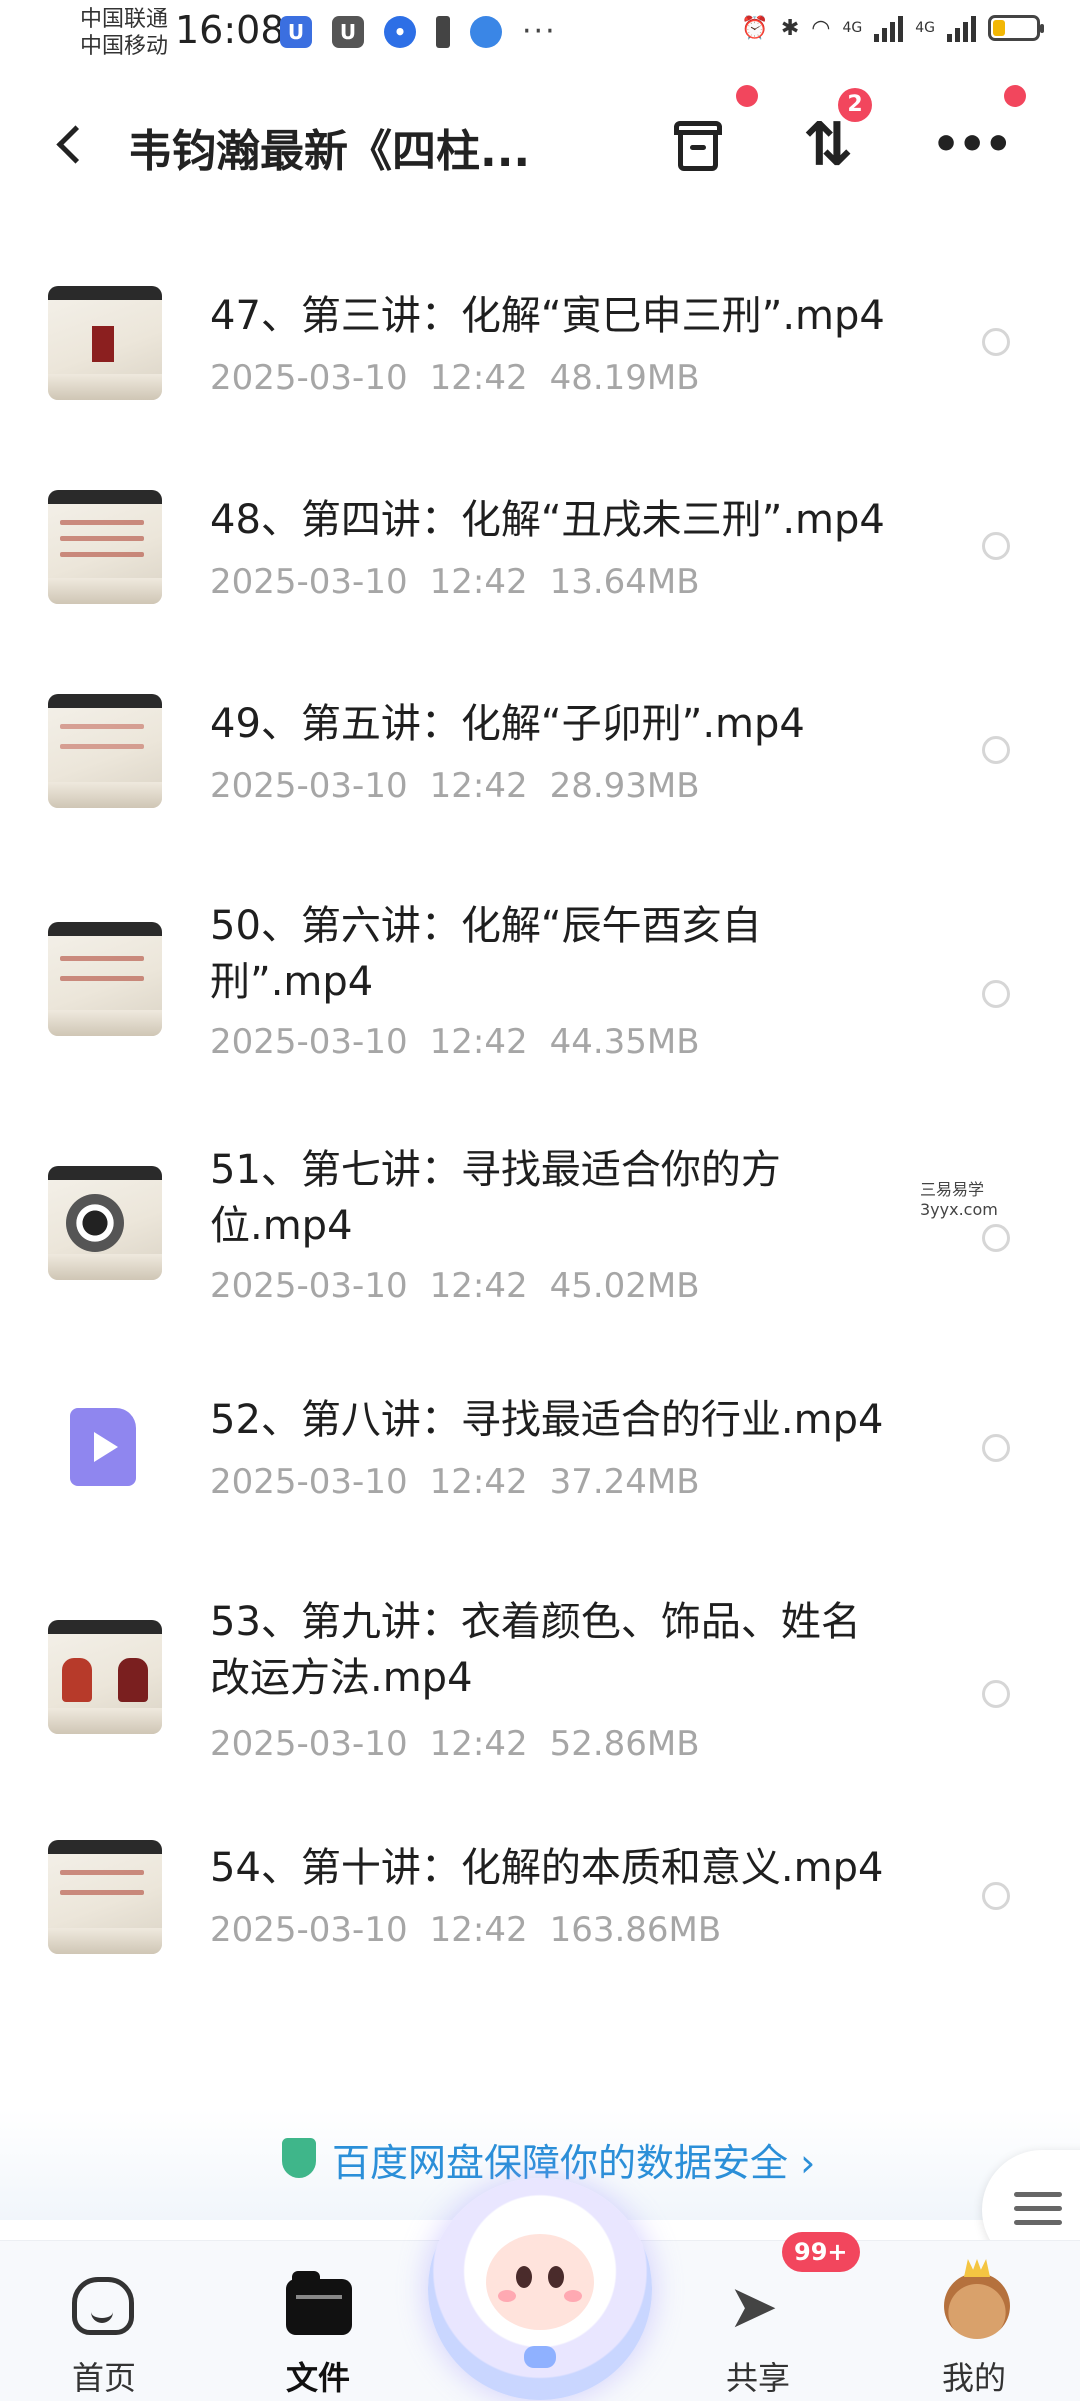 Image resolution: width=1080 pixels, height=2401 pixels. I want to click on cloud-logo-icon, so click(540, 2357).